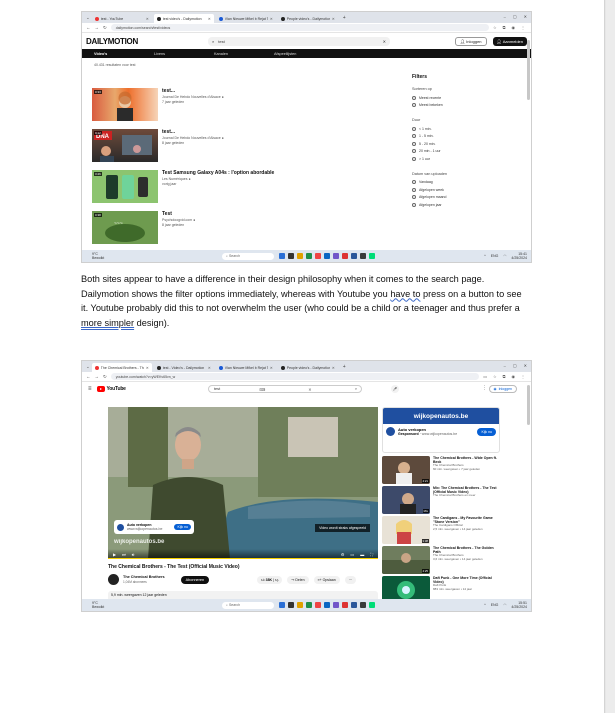 The width and height of the screenshot is (615, 713). I want to click on cast-icon: ▭, so click(485, 376).